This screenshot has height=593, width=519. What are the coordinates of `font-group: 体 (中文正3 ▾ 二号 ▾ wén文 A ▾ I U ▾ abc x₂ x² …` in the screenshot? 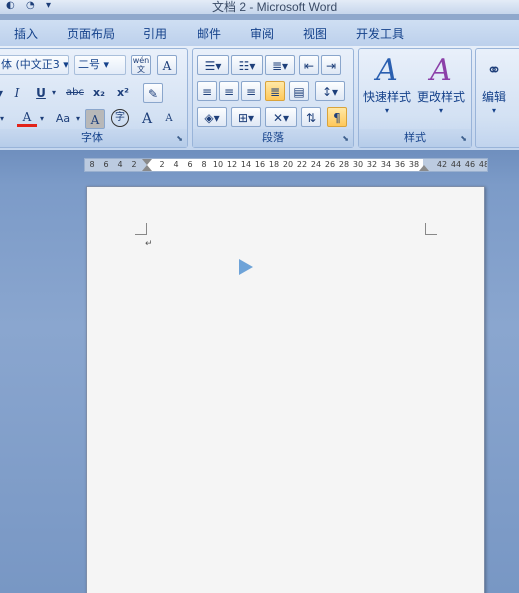 It's located at (94, 98).